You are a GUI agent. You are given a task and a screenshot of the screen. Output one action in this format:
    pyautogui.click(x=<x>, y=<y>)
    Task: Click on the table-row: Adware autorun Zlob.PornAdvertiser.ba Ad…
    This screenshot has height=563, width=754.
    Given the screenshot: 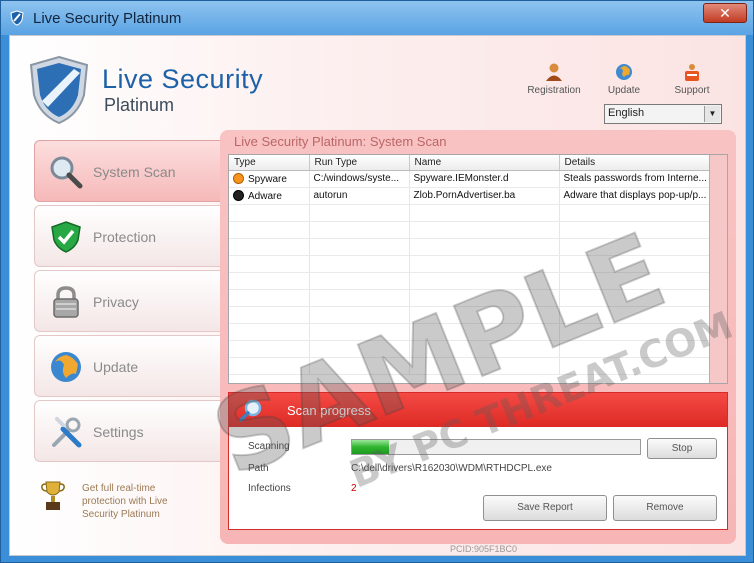 What is the action you would take?
    pyautogui.click(x=469, y=196)
    